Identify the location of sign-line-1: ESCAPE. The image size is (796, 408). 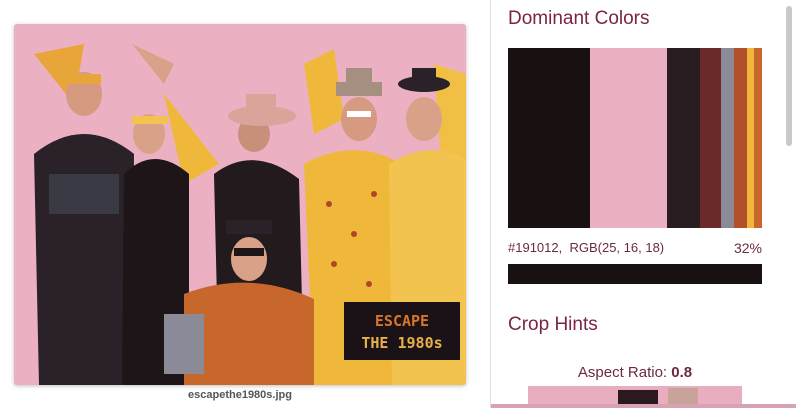
(402, 321).